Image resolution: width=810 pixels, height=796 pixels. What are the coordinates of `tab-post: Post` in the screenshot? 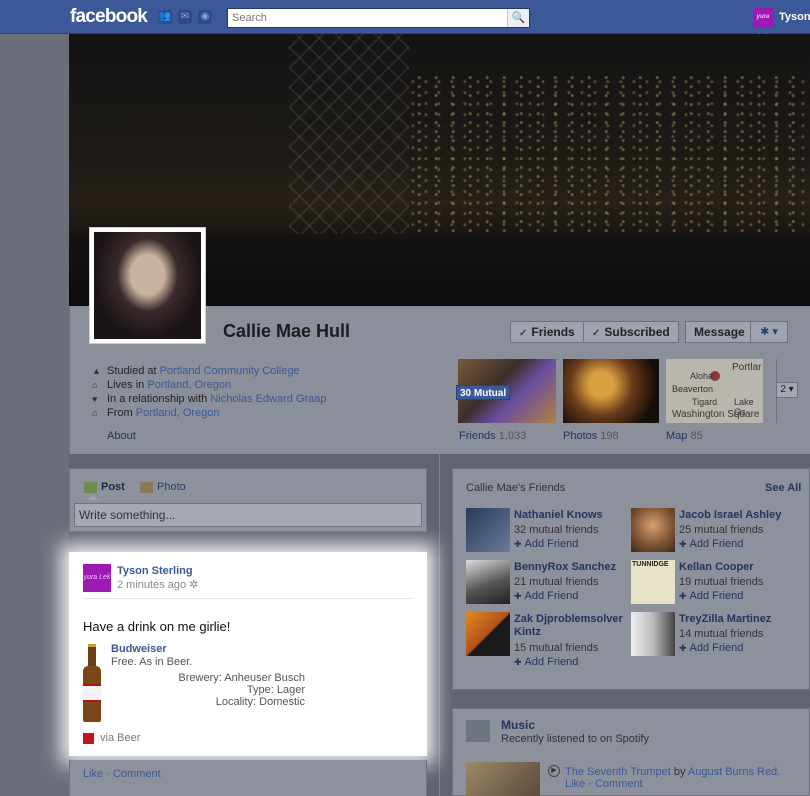 It's located at (104, 487).